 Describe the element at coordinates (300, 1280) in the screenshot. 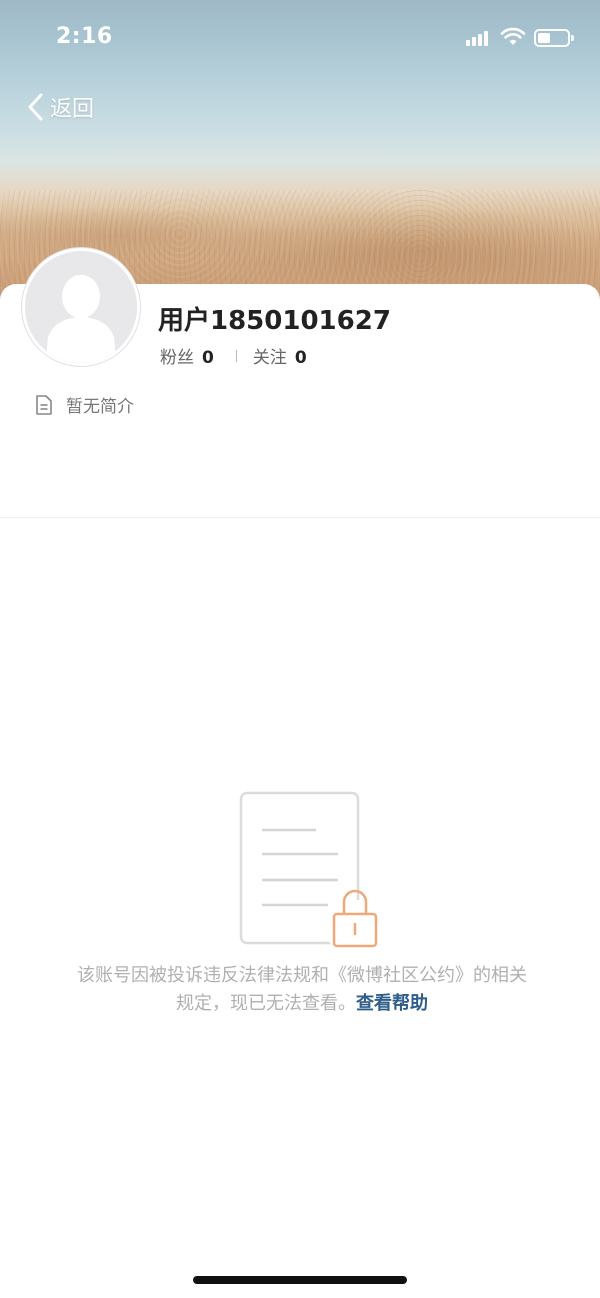

I see `home-indicator` at that location.